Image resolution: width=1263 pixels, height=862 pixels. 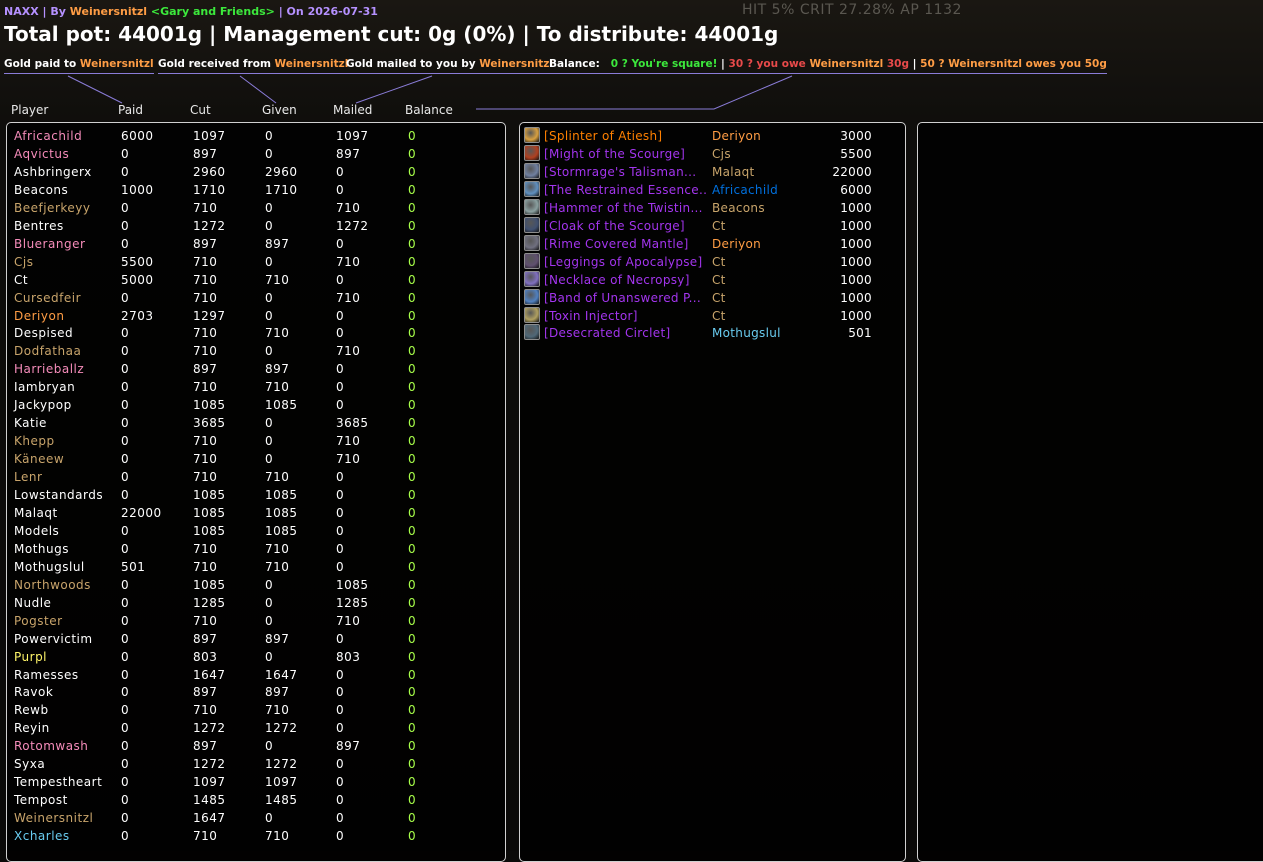 I want to click on player-row: Blueranger 0 897 897 0 0, so click(x=256, y=246).